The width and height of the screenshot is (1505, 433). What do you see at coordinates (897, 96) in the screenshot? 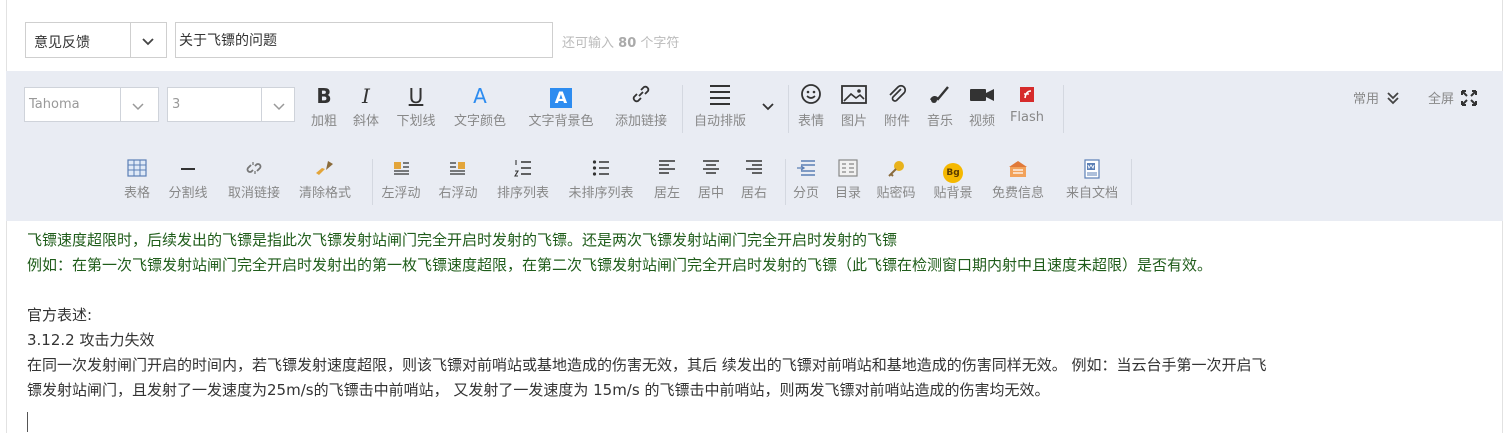
I see `paperclip-icon` at bounding box center [897, 96].